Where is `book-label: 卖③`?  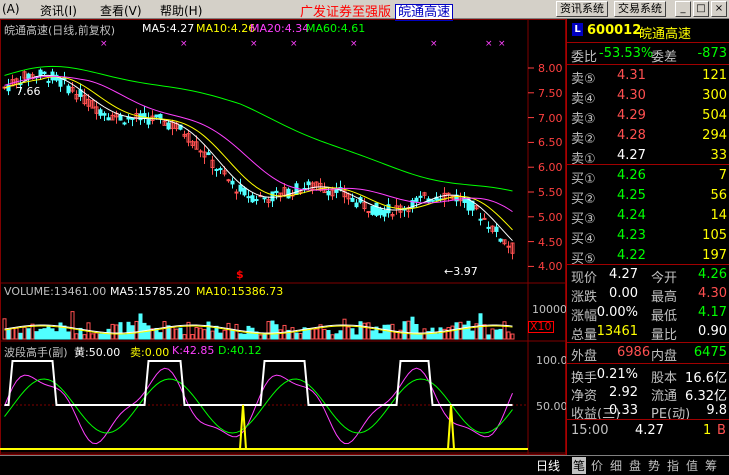
book-label: 卖③ is located at coordinates (583, 119).